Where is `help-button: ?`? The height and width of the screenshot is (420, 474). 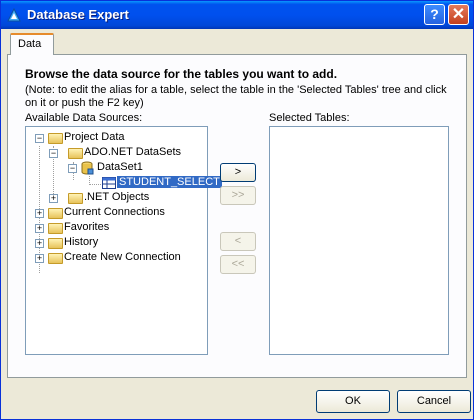
help-button: ? is located at coordinates (434, 14).